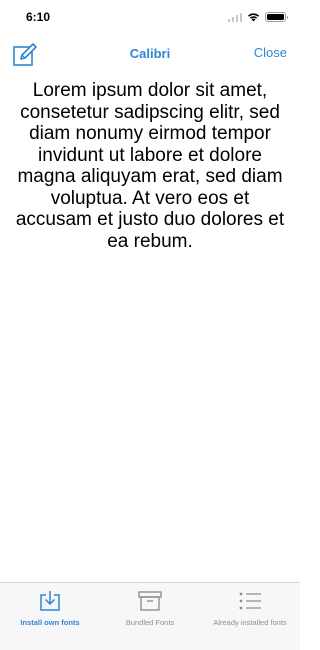  I want to click on tab-label: Install own fonts, so click(50, 622).